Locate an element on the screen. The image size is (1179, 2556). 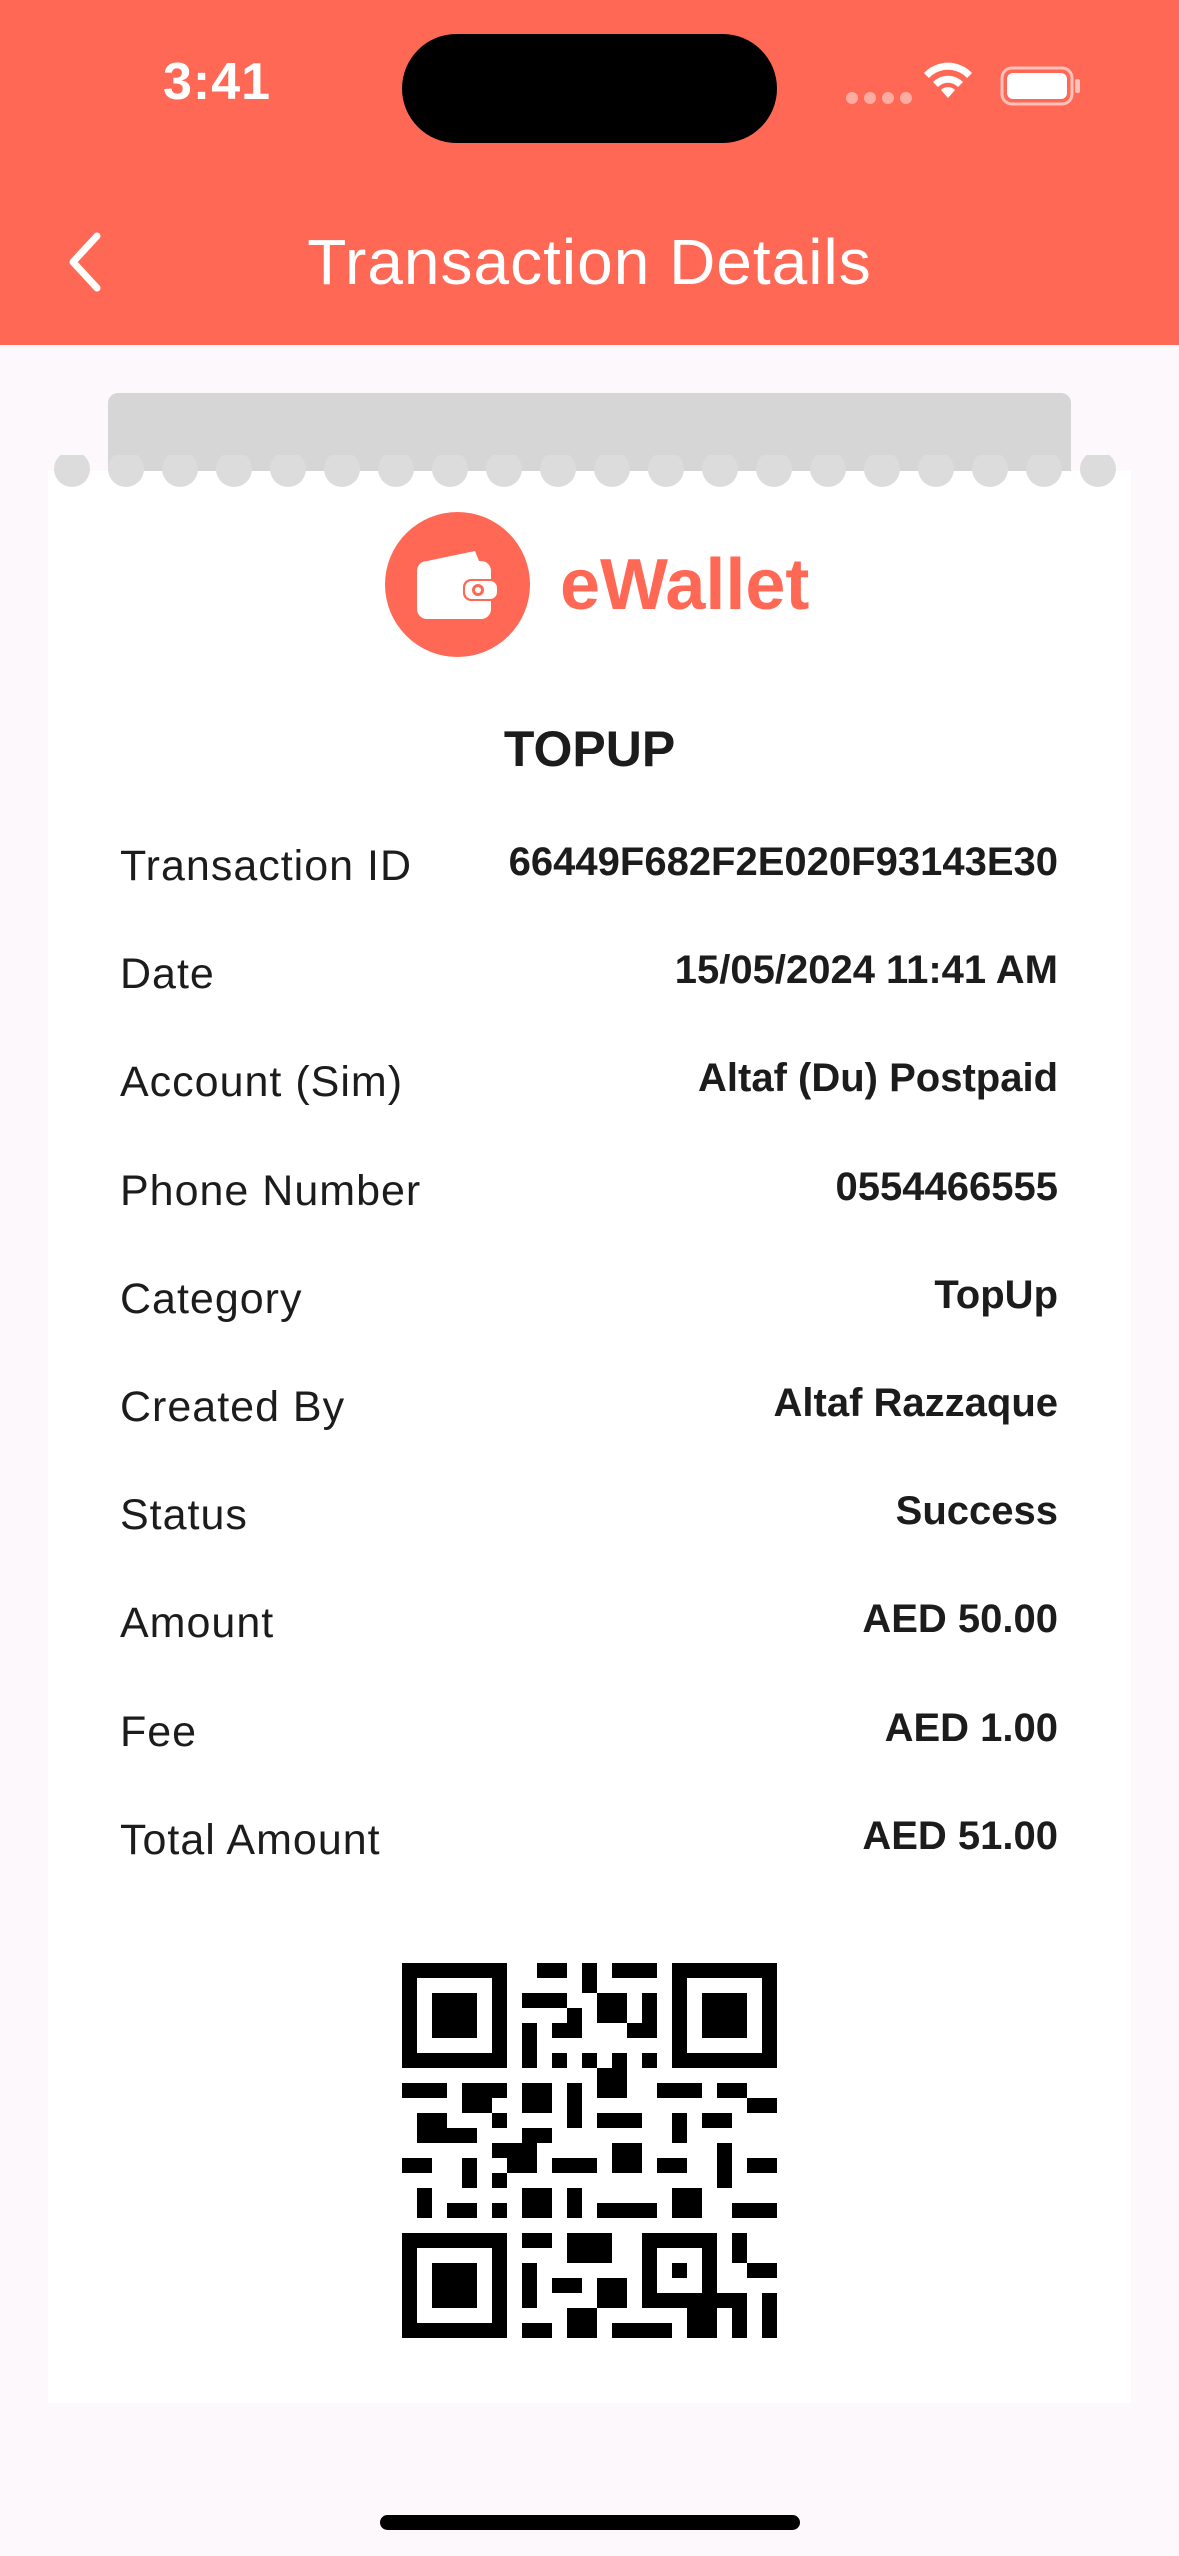
dynamic-island is located at coordinates (589, 88).